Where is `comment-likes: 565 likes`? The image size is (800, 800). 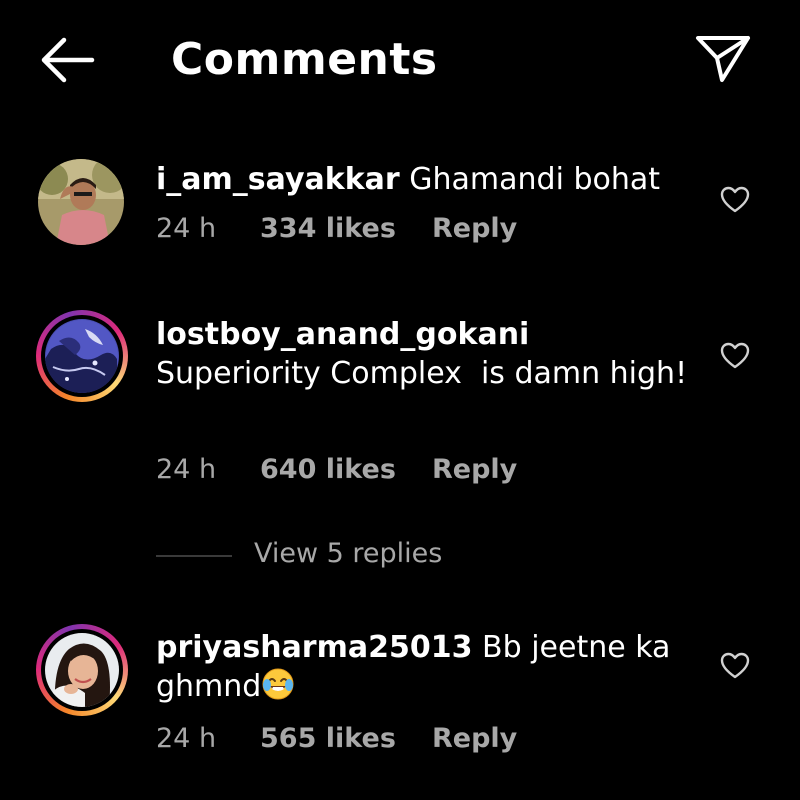 comment-likes: 565 likes is located at coordinates (346, 738).